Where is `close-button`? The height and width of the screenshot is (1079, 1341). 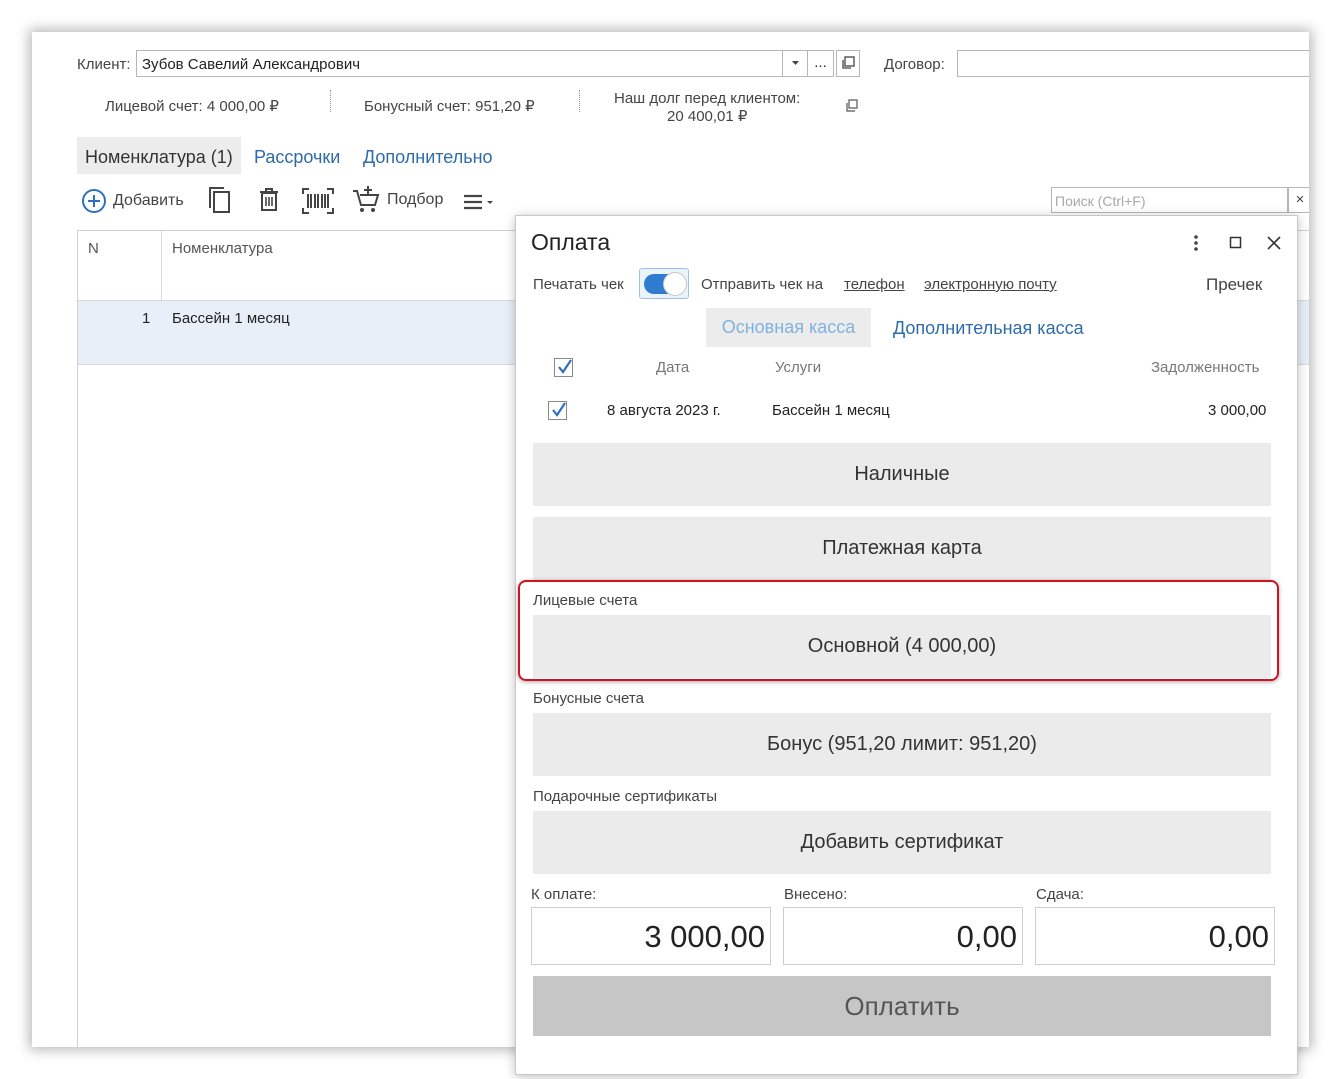
close-button is located at coordinates (1274, 245).